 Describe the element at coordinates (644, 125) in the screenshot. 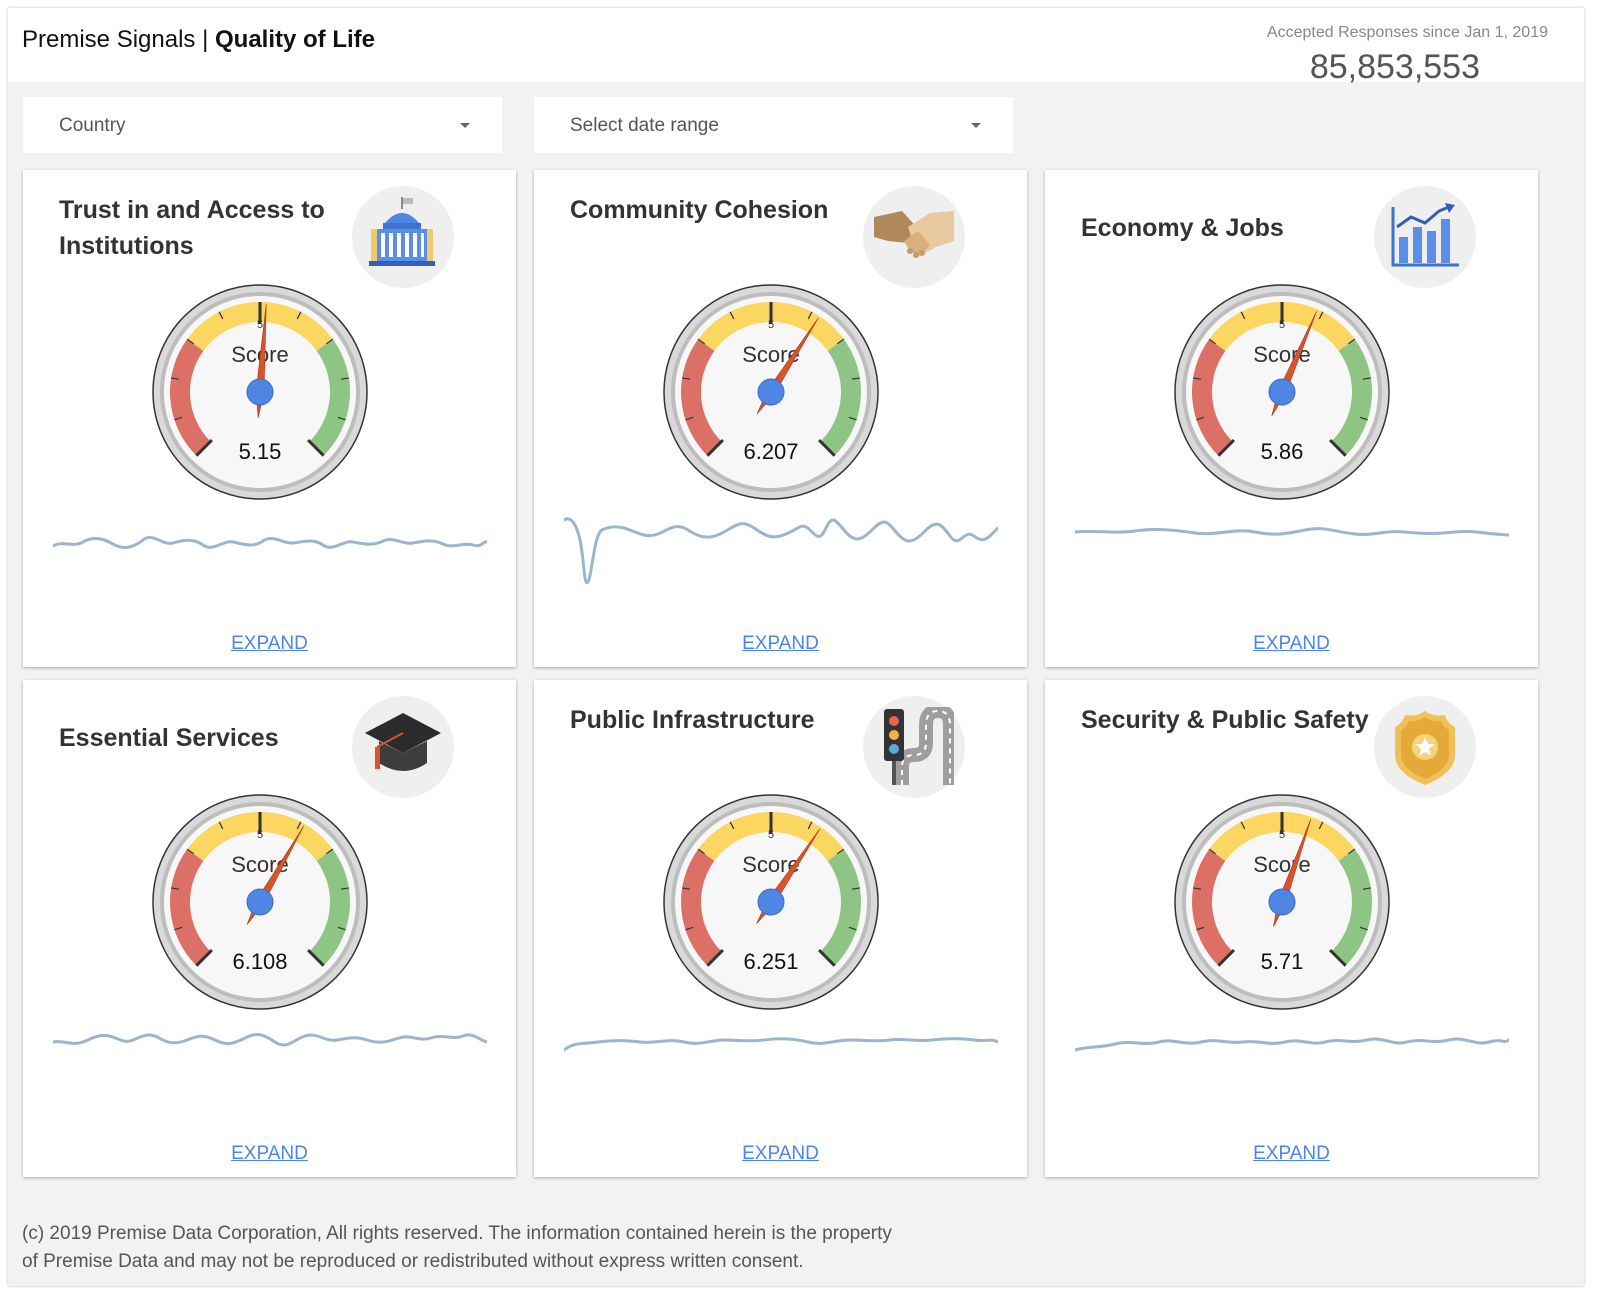

I see `date-range-dropdown-label: Select date range` at that location.